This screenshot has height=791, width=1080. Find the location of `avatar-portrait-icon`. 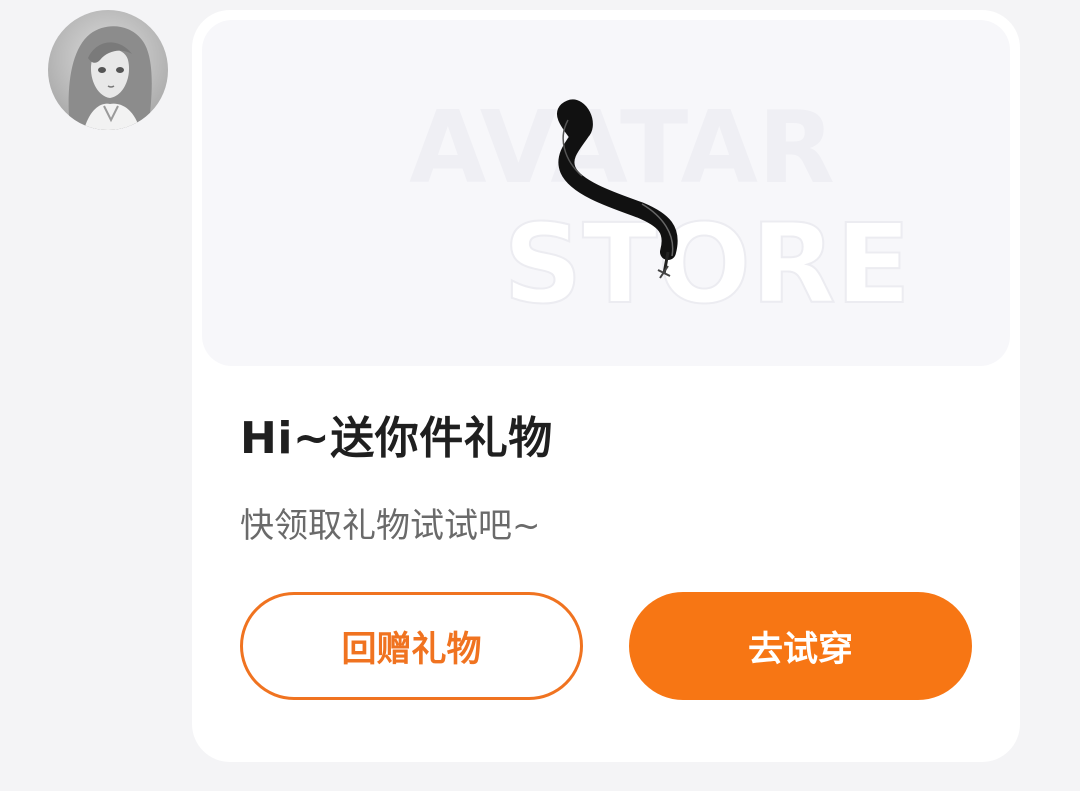

avatar-portrait-icon is located at coordinates (110, 78).